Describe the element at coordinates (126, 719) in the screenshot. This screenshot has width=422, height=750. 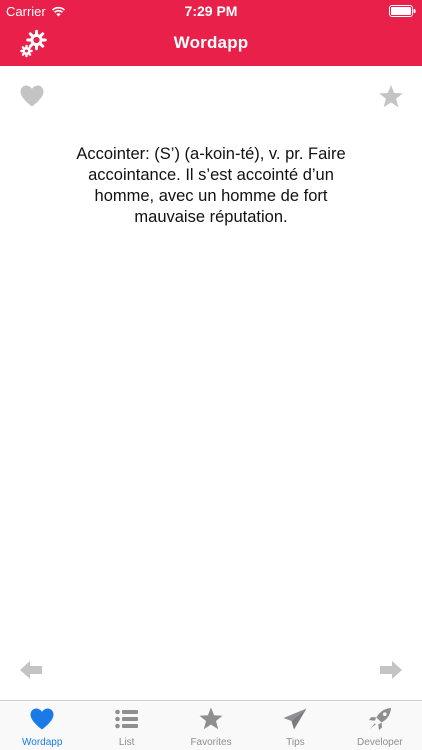
I see `list-icon` at that location.